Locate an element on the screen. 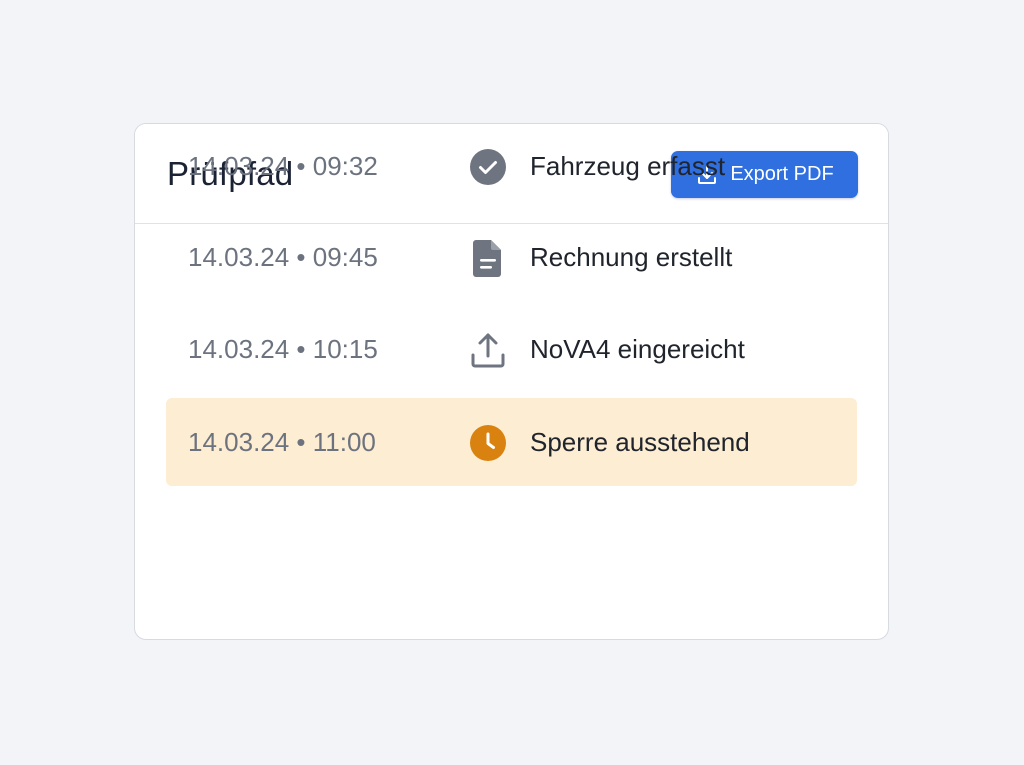  entry-timestamp: 14.03.24 • 10:15 is located at coordinates (283, 349).